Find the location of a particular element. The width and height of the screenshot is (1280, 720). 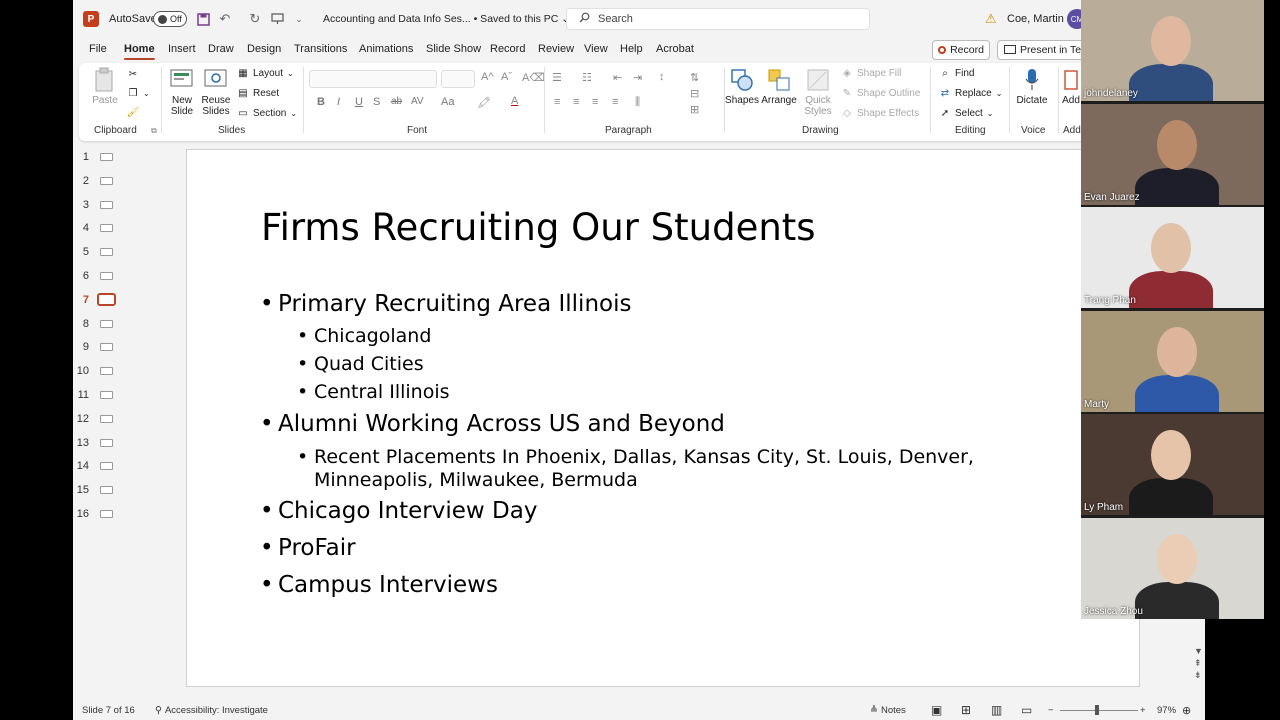

participant-video-tile: Trang Phan is located at coordinates (1172, 257).